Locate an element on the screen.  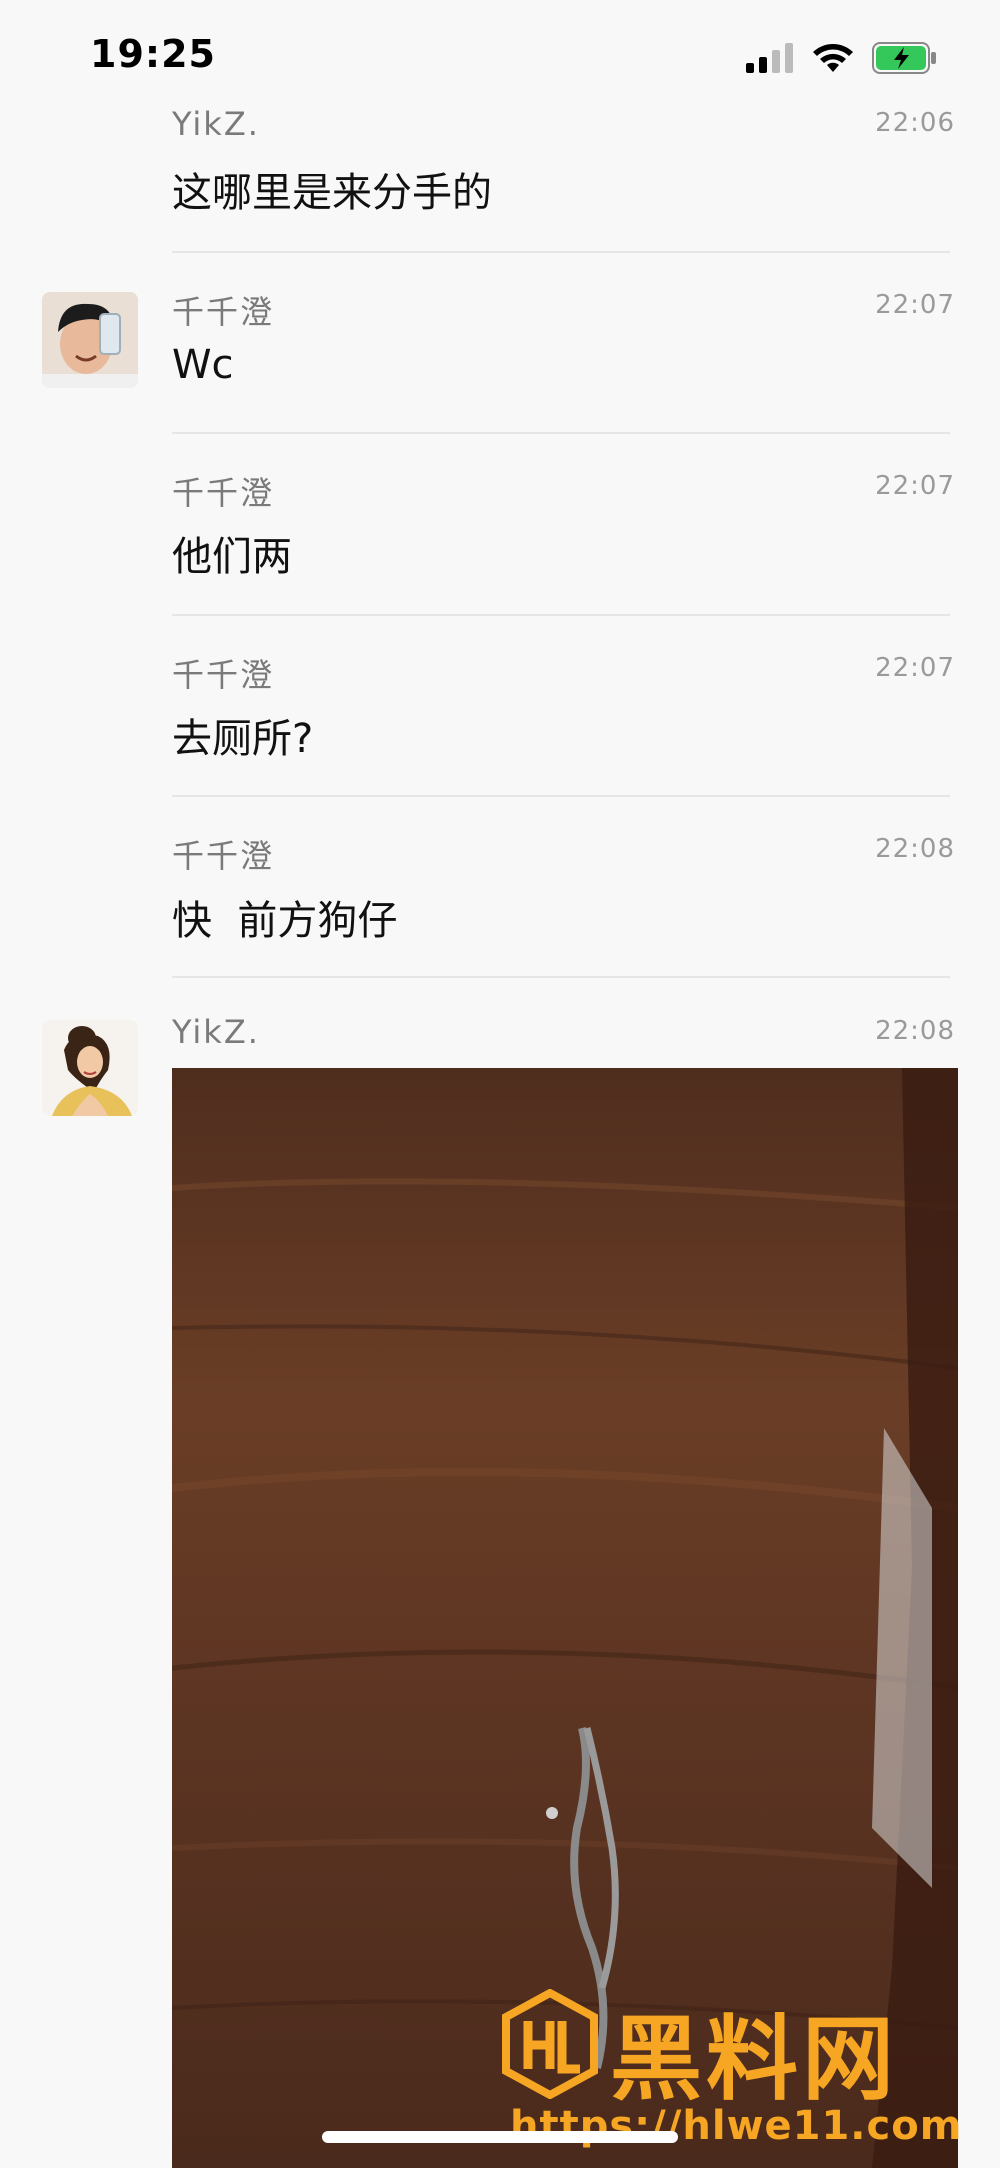
message-text: 快 前方狗仔 is located at coordinates (285, 921).